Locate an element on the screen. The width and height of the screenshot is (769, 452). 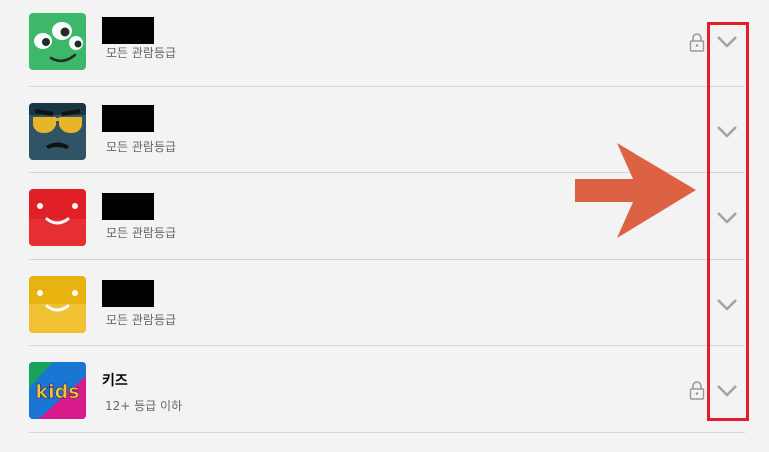
kids-avatar: kids is located at coordinates (57, 390).